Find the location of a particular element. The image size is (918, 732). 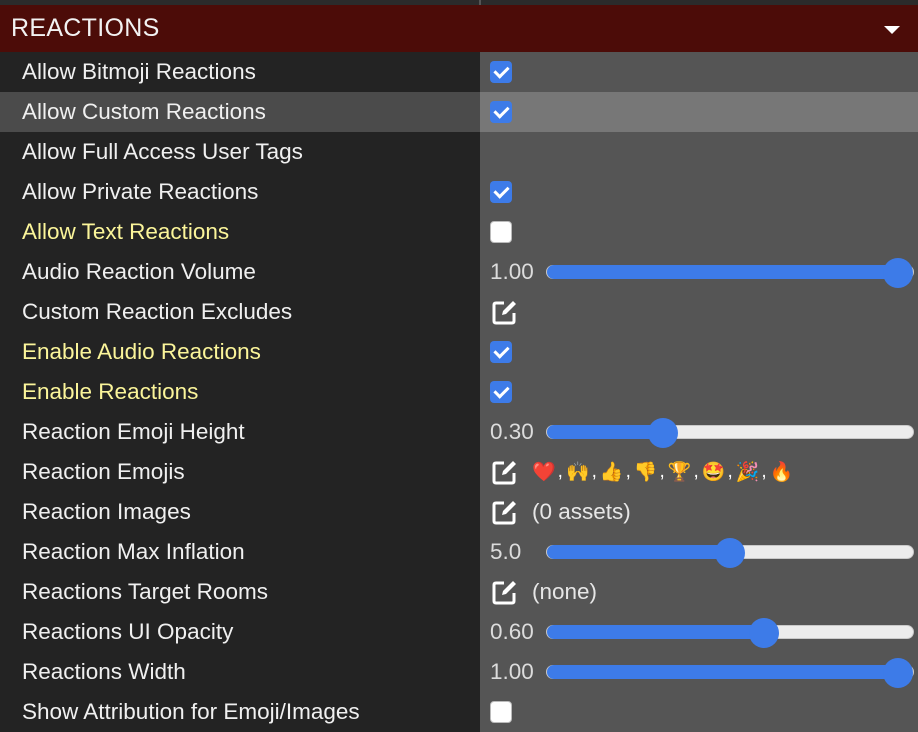

property-value: 5.0 is located at coordinates (699, 552).